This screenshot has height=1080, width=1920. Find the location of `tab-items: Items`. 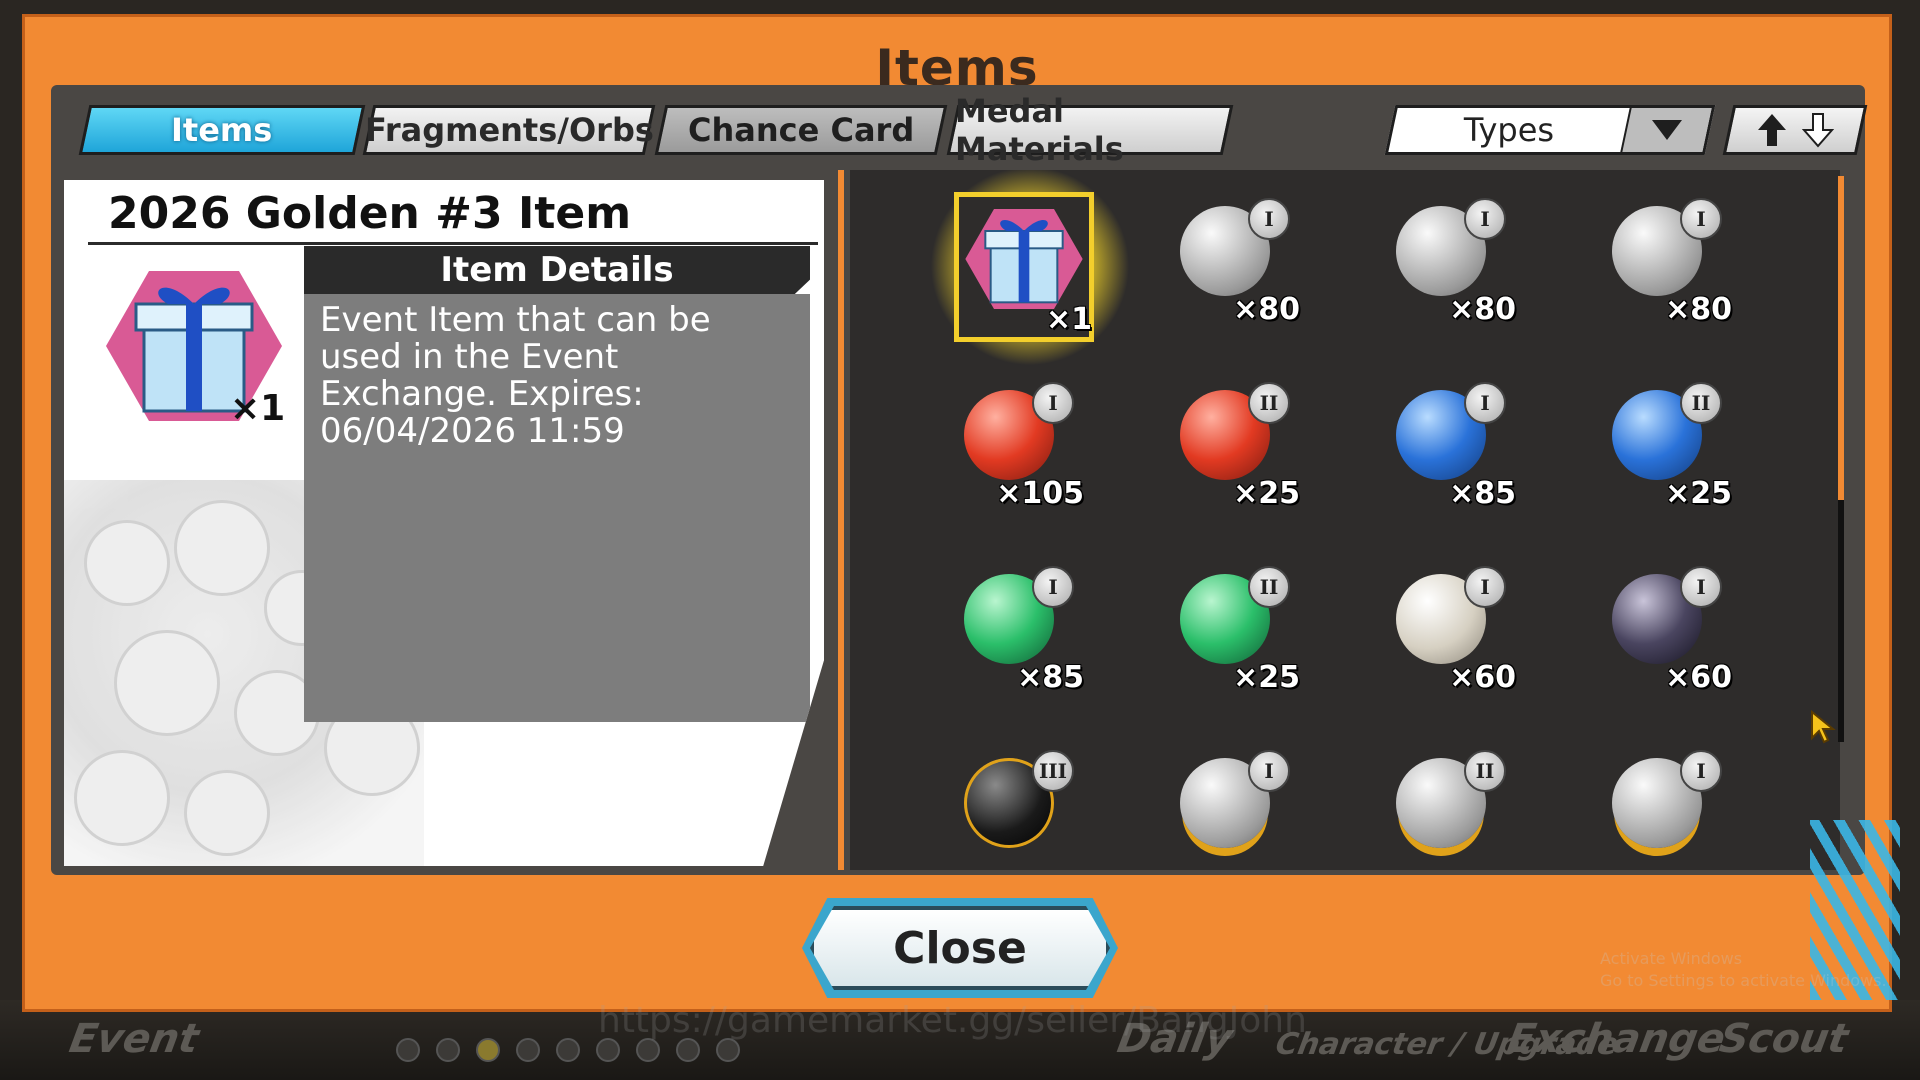

tab-items: Items is located at coordinates (222, 130).